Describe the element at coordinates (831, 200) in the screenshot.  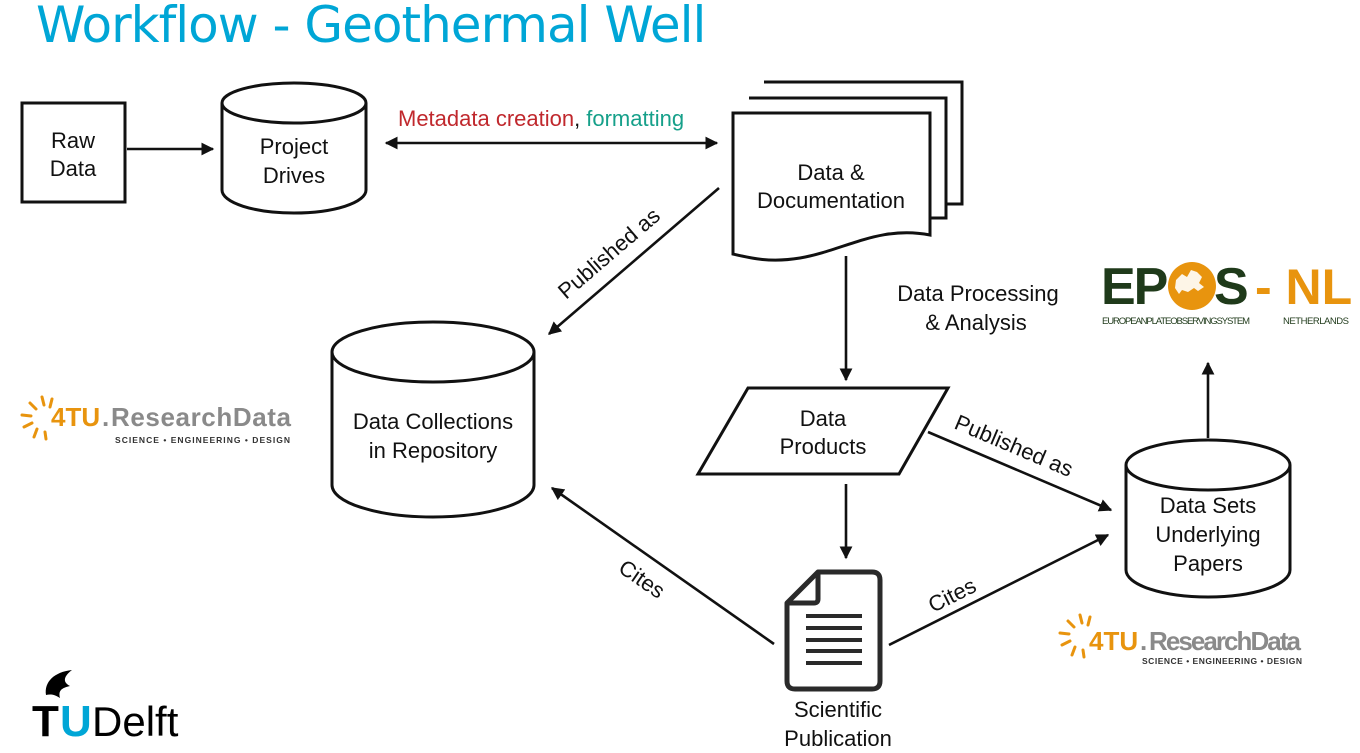
I see `data-documentation-line2: Documentation` at that location.